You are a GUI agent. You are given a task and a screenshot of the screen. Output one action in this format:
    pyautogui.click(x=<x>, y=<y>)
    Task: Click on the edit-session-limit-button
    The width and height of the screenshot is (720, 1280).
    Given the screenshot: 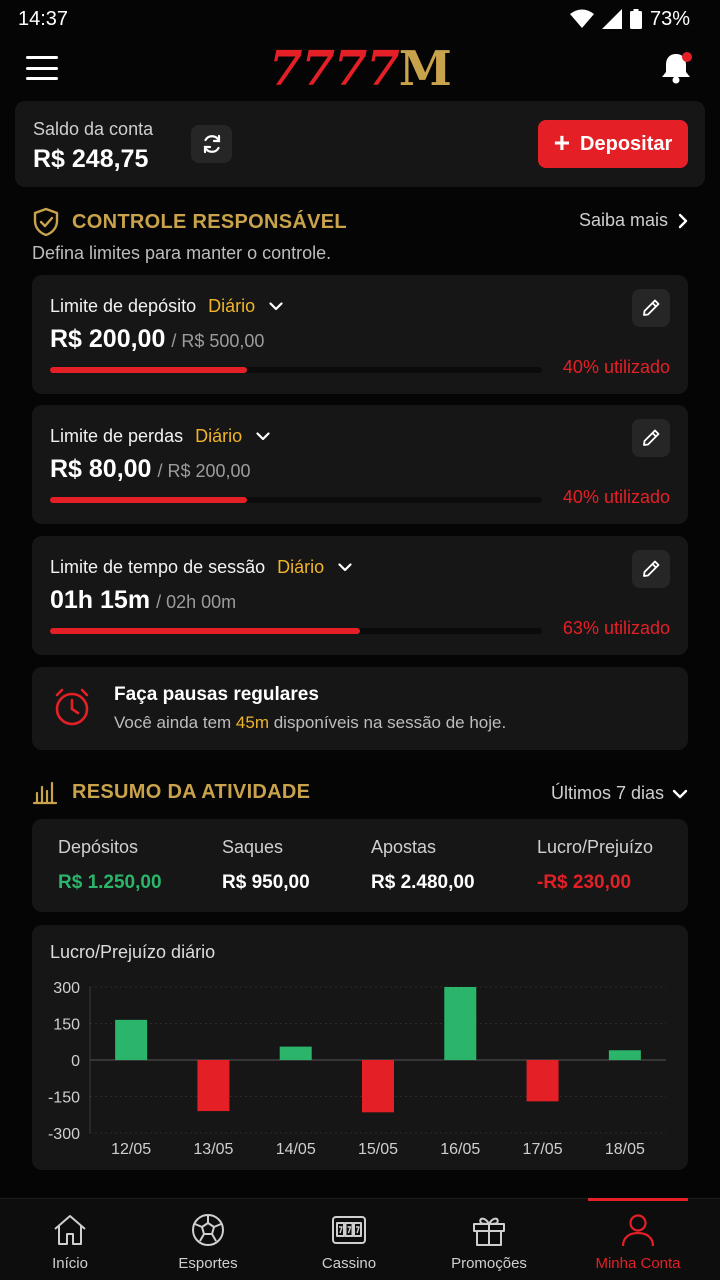 What is the action you would take?
    pyautogui.click(x=651, y=569)
    